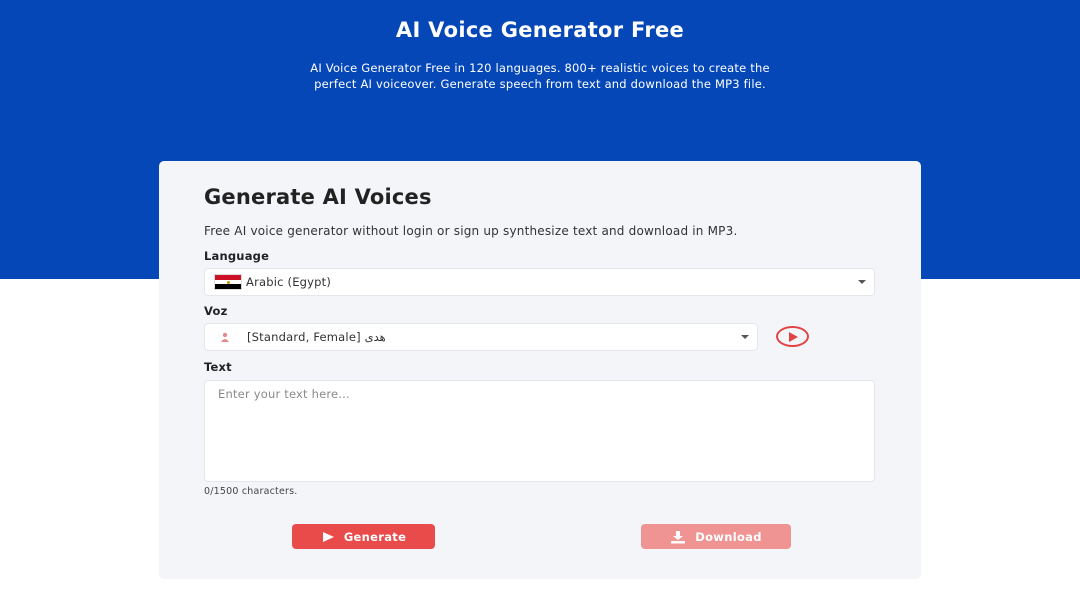 The width and height of the screenshot is (1080, 600). I want to click on play-circle-icon, so click(793, 336).